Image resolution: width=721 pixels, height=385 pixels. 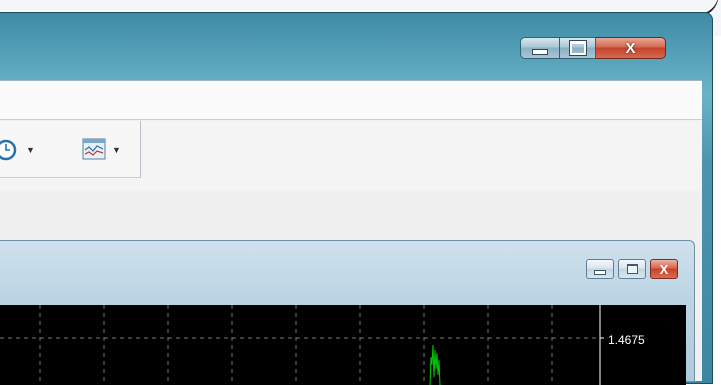 What do you see at coordinates (626, 340) in the screenshot?
I see `price-axis-label: 1.4675` at bounding box center [626, 340].